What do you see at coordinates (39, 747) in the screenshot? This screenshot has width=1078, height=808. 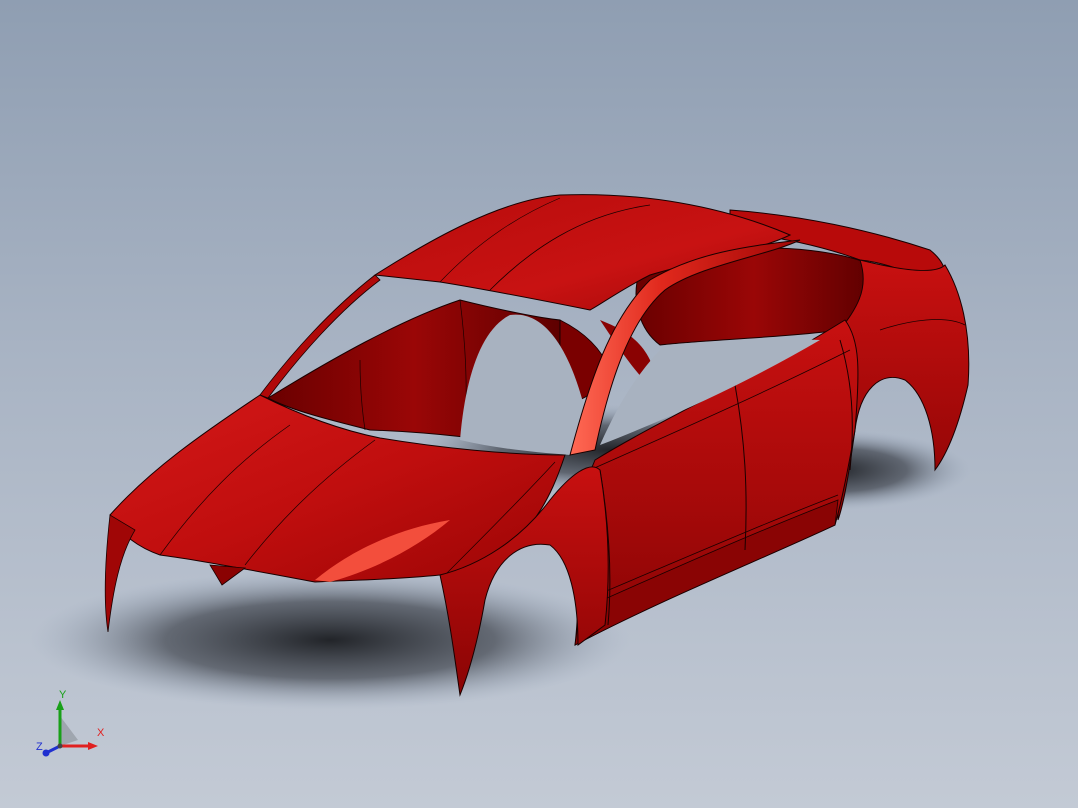 I see `triad-z-label: Z` at bounding box center [39, 747].